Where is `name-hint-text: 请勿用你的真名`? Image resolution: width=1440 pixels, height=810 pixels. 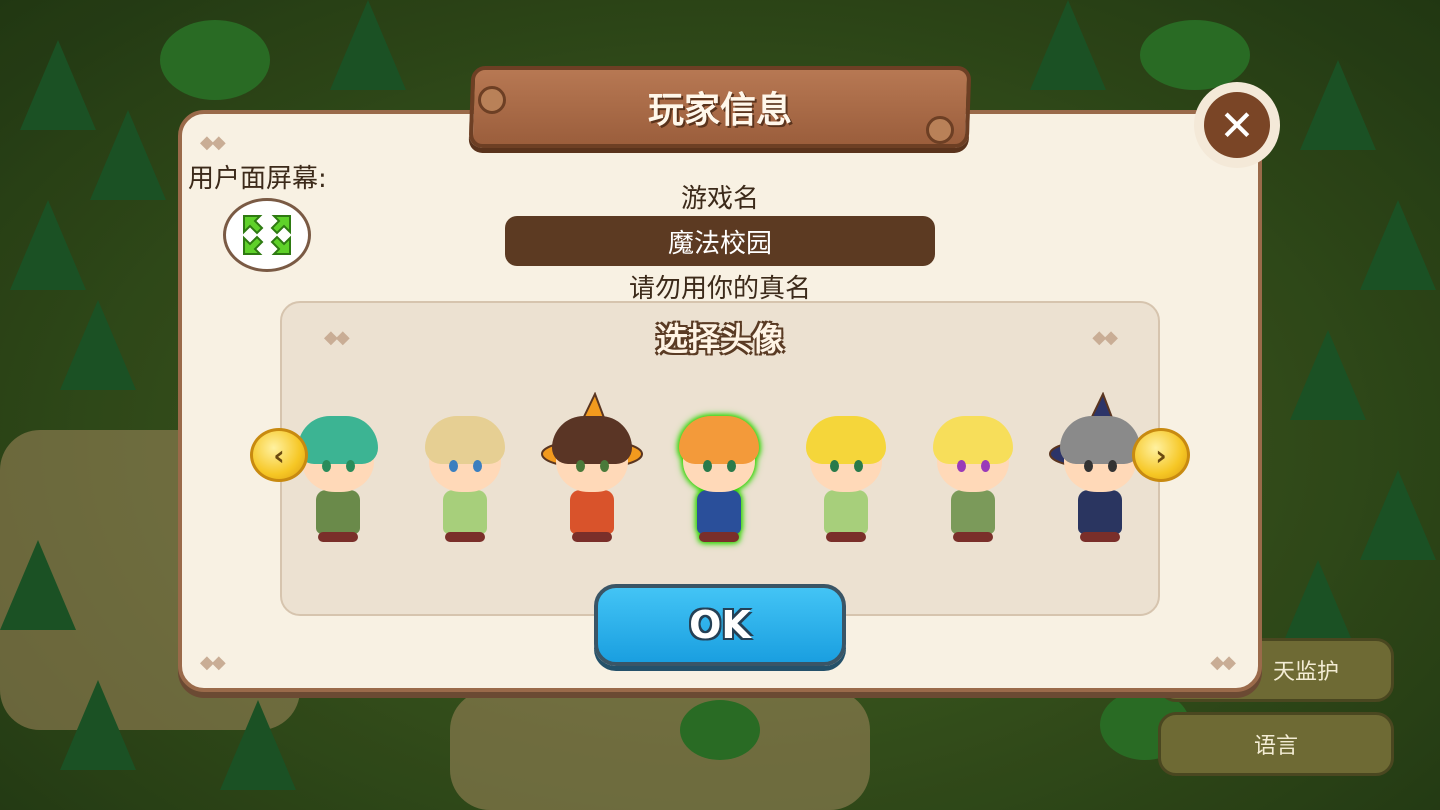
name-hint-text: 请勿用你的真名 is located at coordinates (719, 289).